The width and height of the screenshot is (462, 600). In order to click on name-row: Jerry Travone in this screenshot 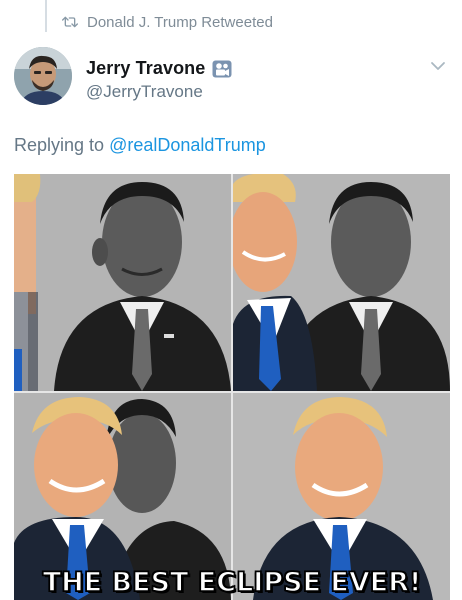, I will do `click(159, 68)`.